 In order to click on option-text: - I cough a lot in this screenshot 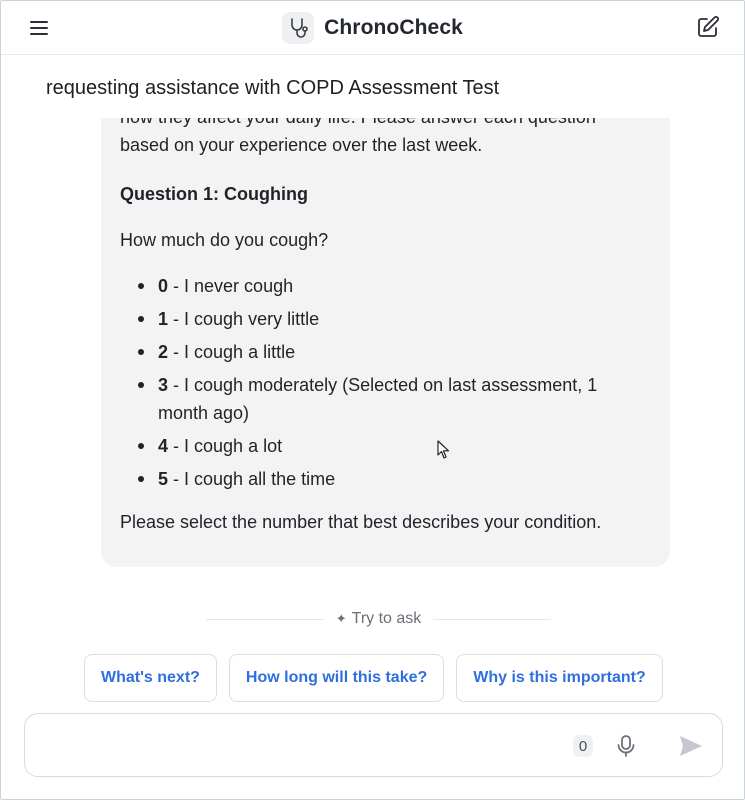, I will do `click(228, 446)`.